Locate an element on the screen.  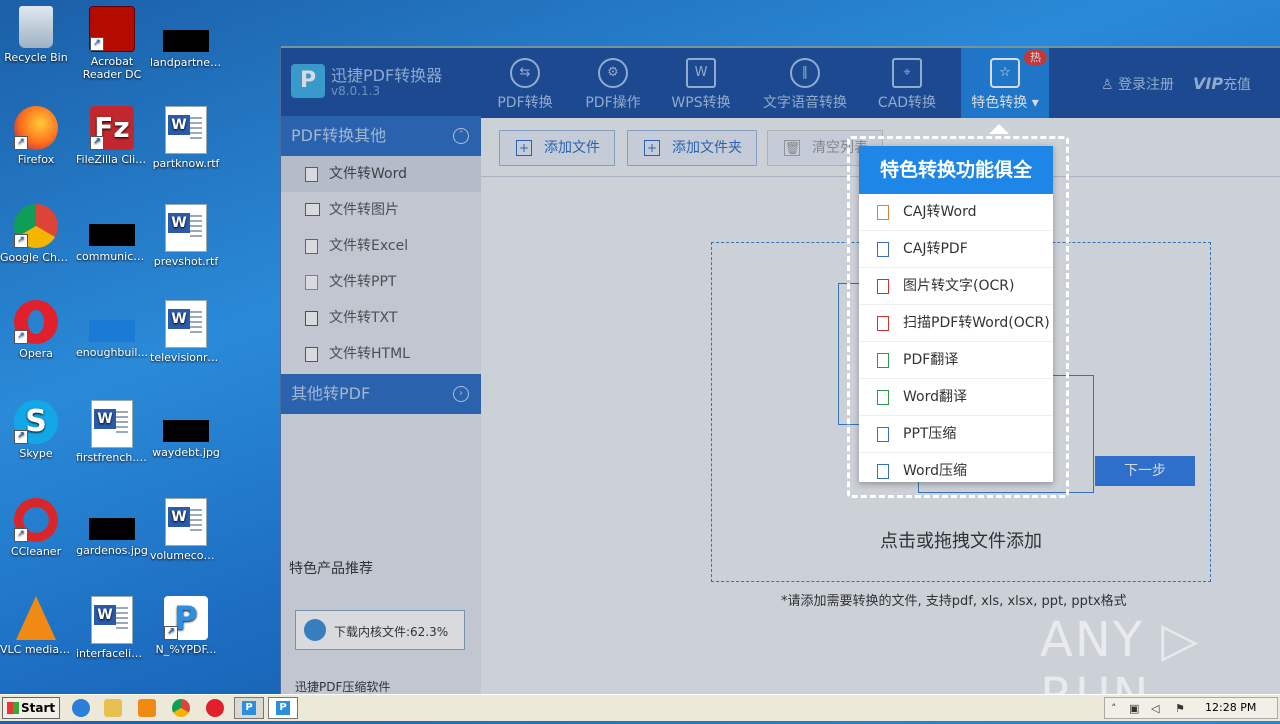
desktop-icon-label: VLC media player is located at coordinates (36, 649).